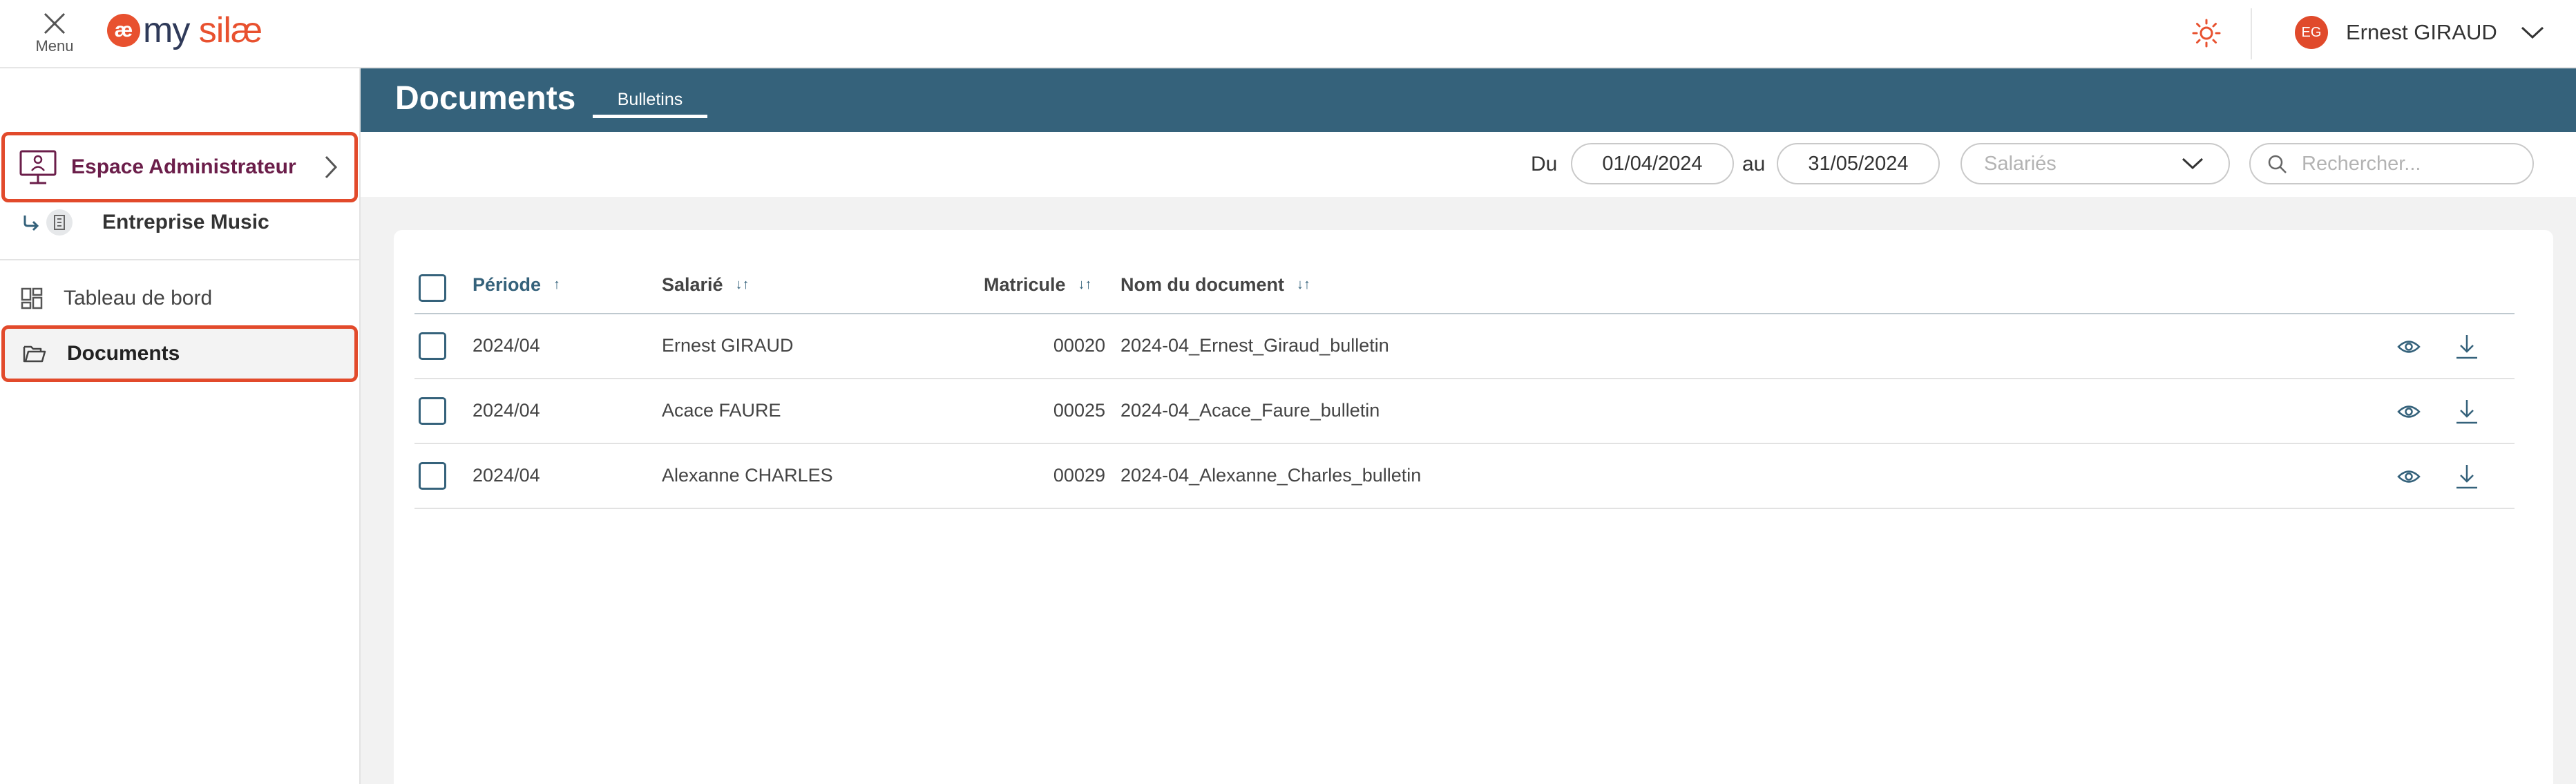  What do you see at coordinates (54, 46) in the screenshot?
I see `menu-label: Menu` at bounding box center [54, 46].